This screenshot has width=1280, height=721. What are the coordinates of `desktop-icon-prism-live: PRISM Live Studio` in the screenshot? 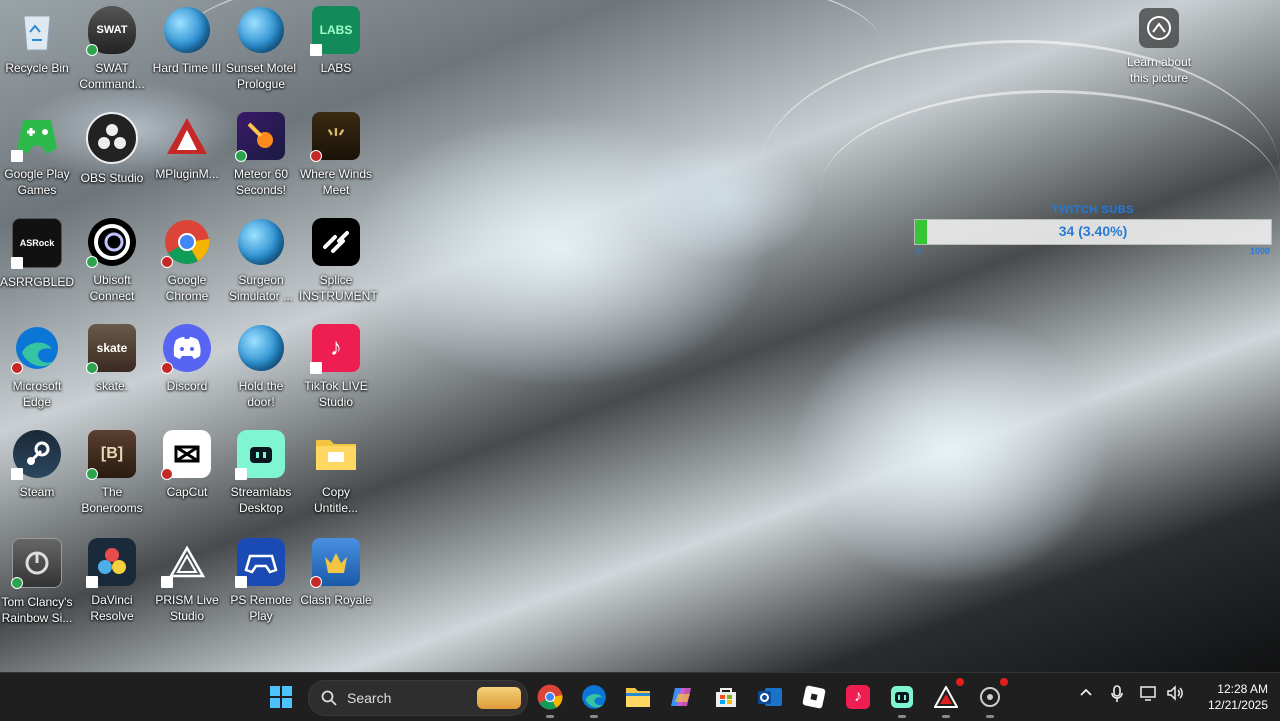 It's located at (187, 581).